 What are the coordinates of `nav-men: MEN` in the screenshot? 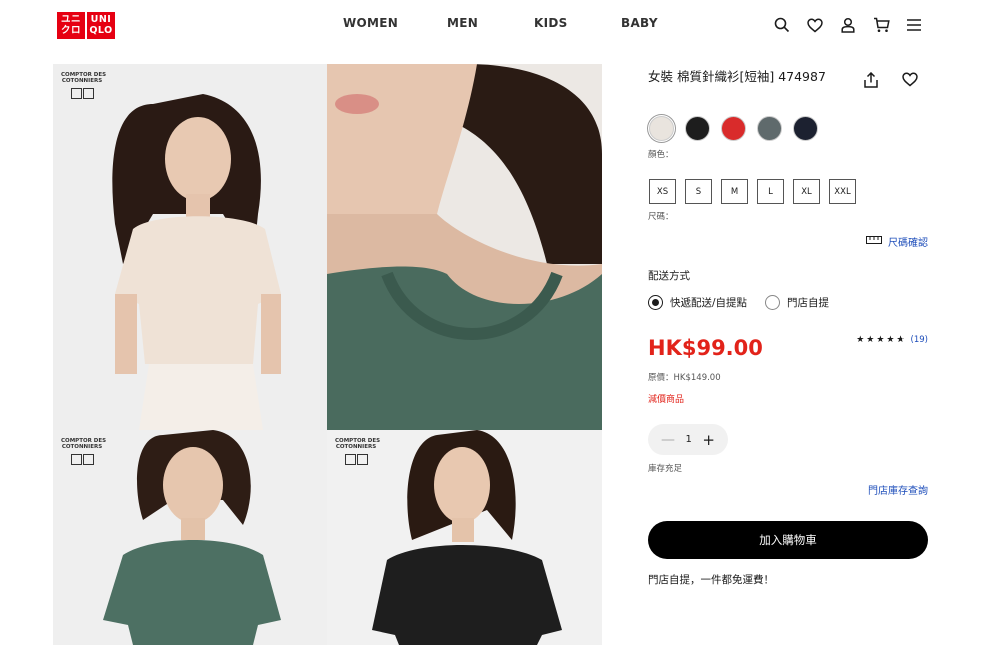 It's located at (462, 23).